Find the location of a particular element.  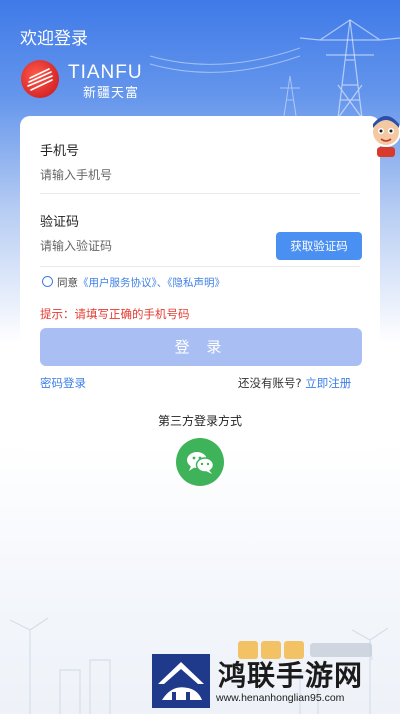

agree-radio is located at coordinates (47, 281).